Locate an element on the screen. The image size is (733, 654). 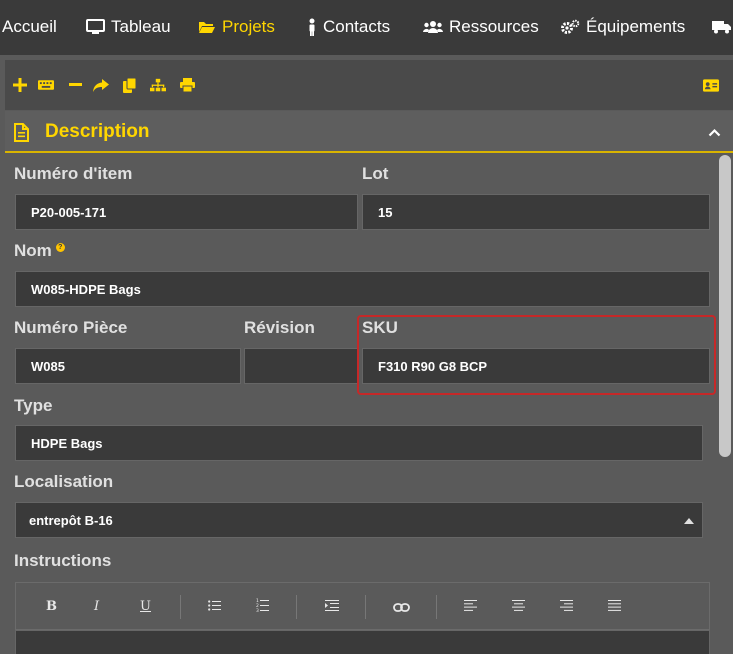
item-number-label: Numéro d'item is located at coordinates (73, 173).